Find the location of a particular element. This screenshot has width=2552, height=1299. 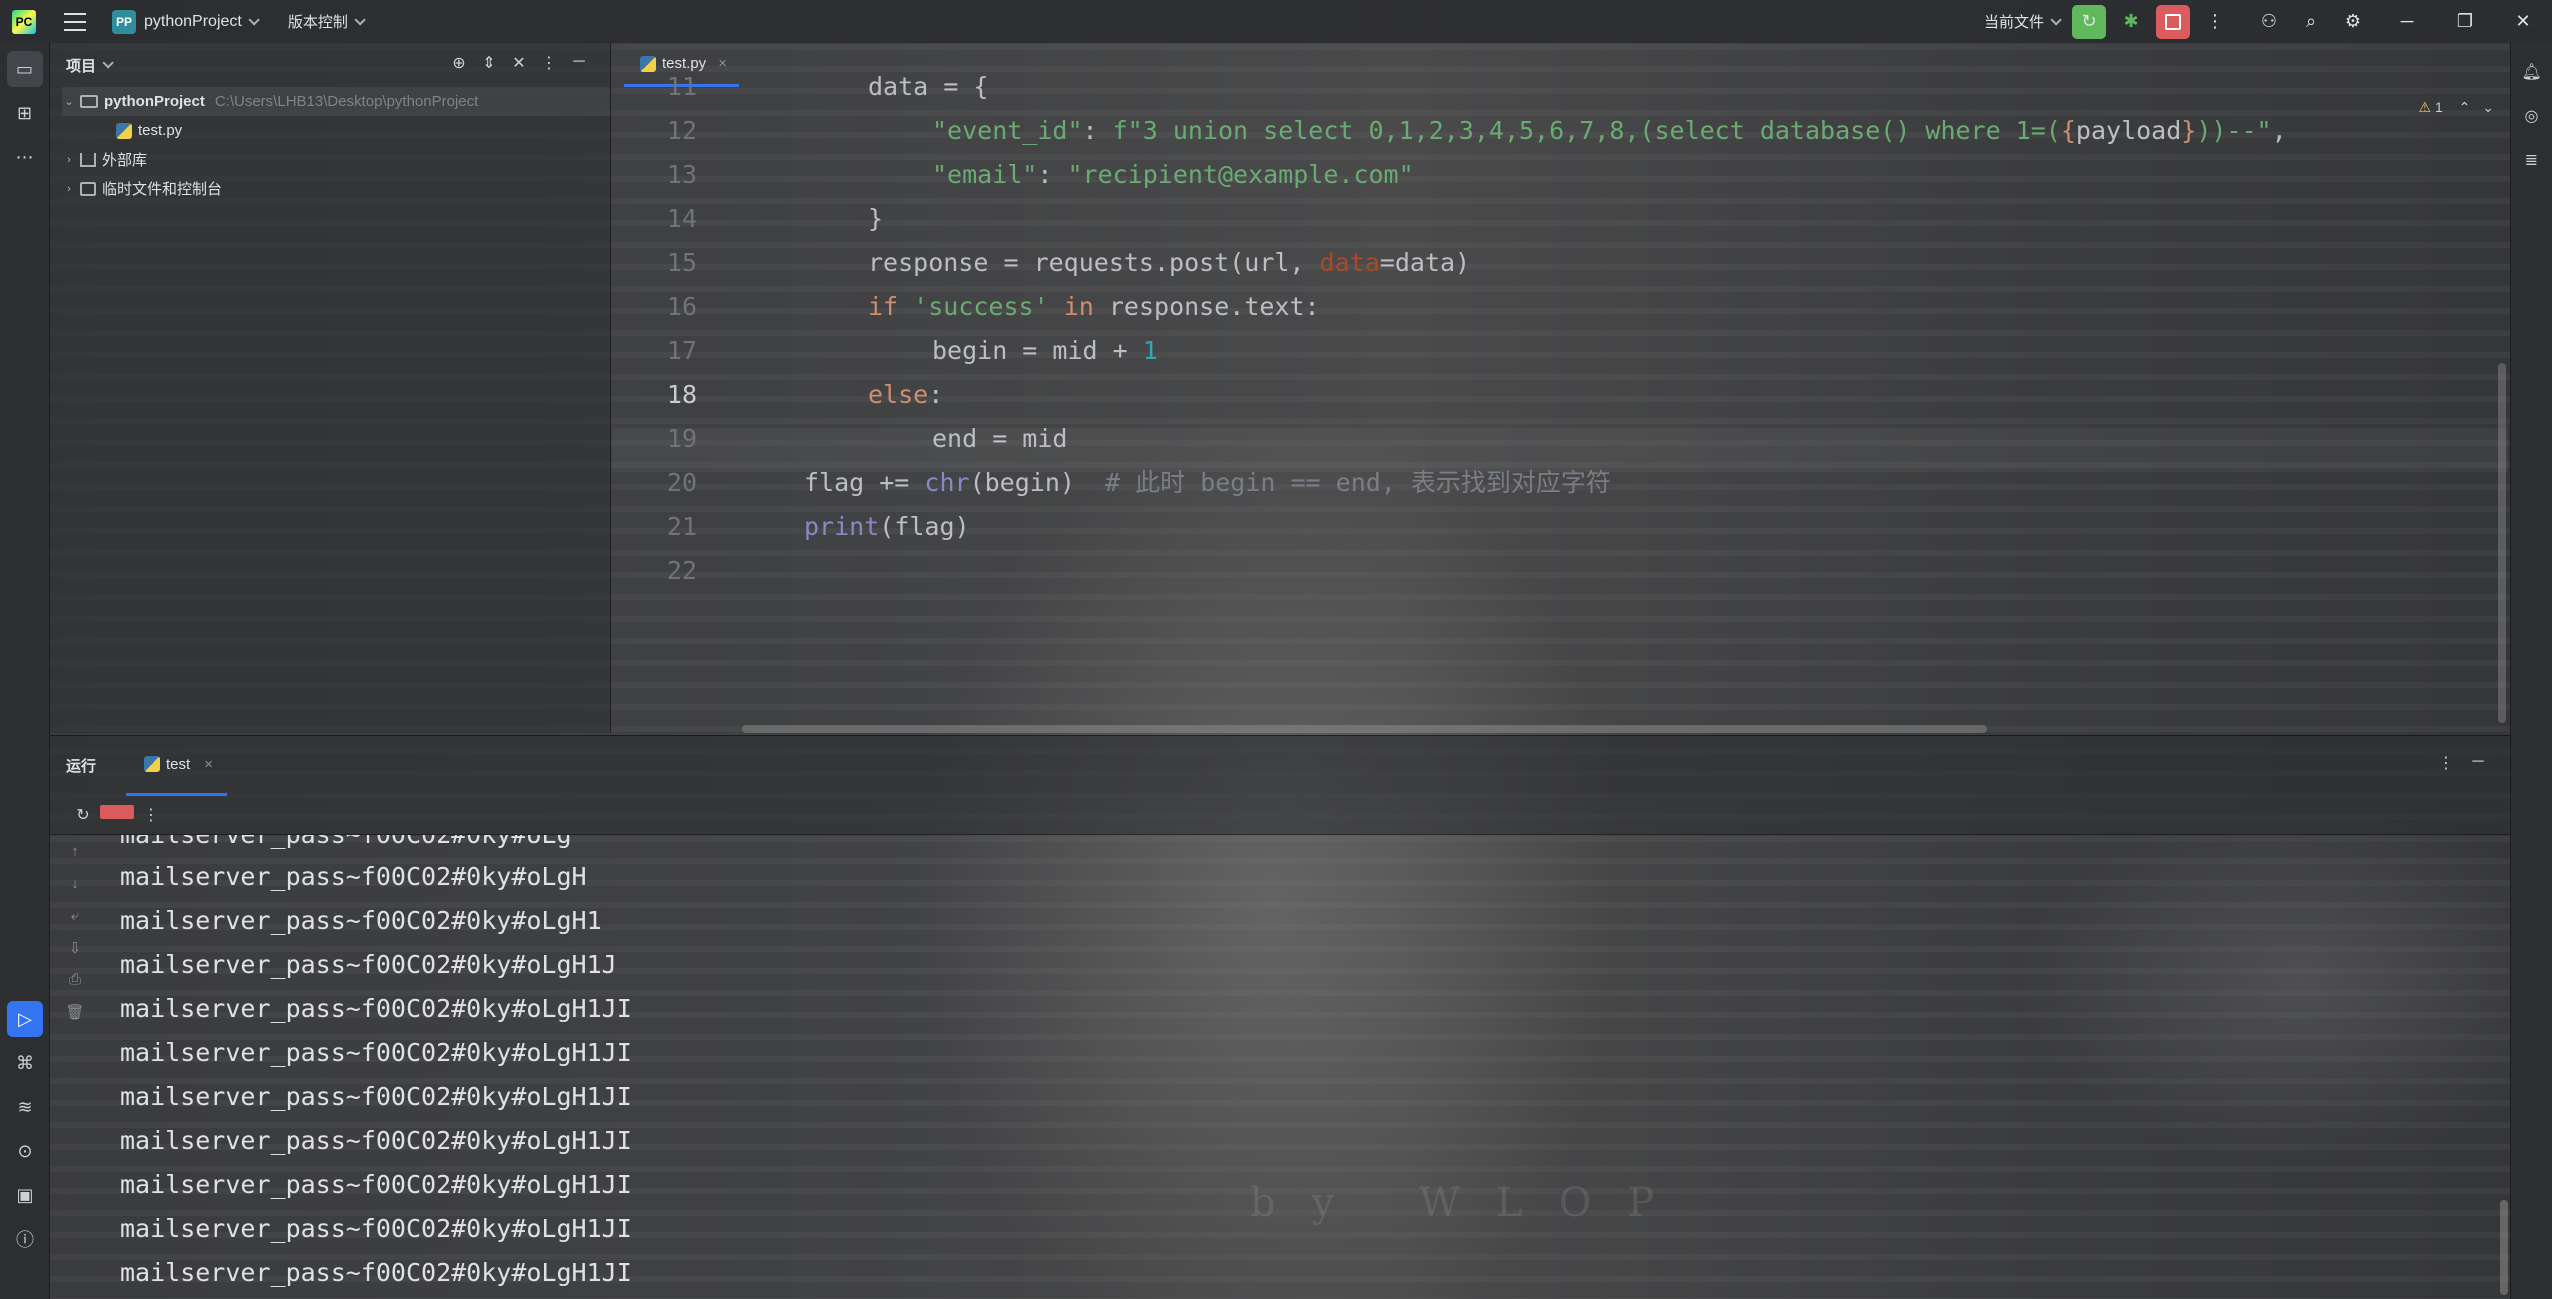

main-menu-icon is located at coordinates (75, 21).